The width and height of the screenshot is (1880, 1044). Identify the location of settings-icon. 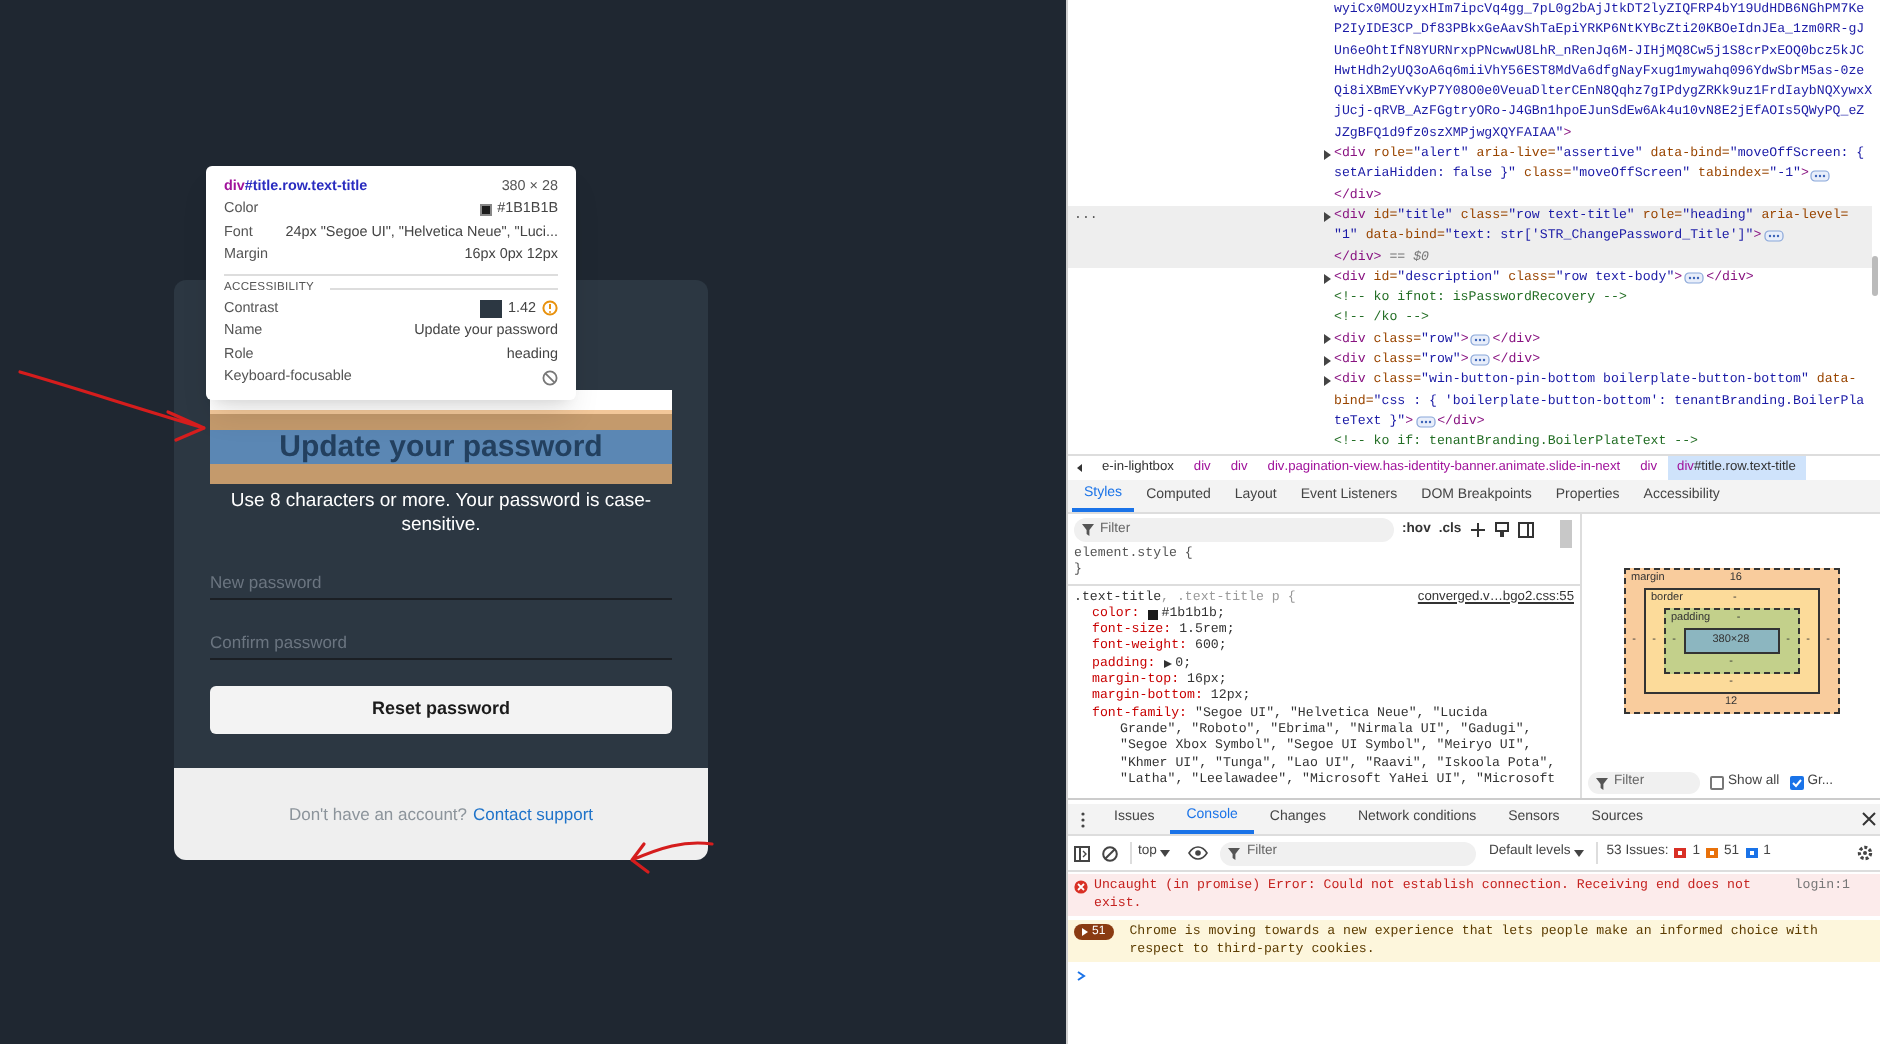
(1865, 853).